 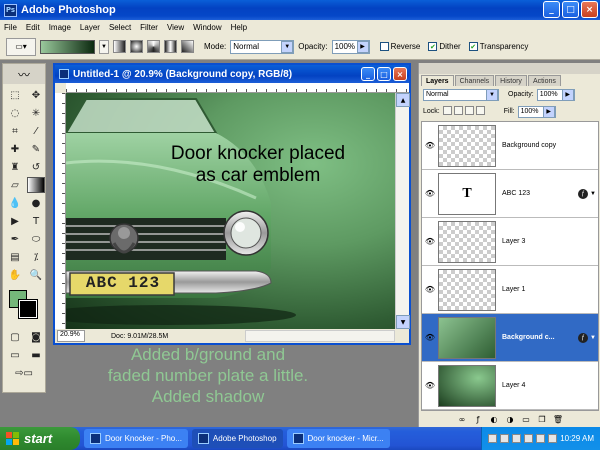 I want to click on new-layer-icon: ❐, so click(x=542, y=419).